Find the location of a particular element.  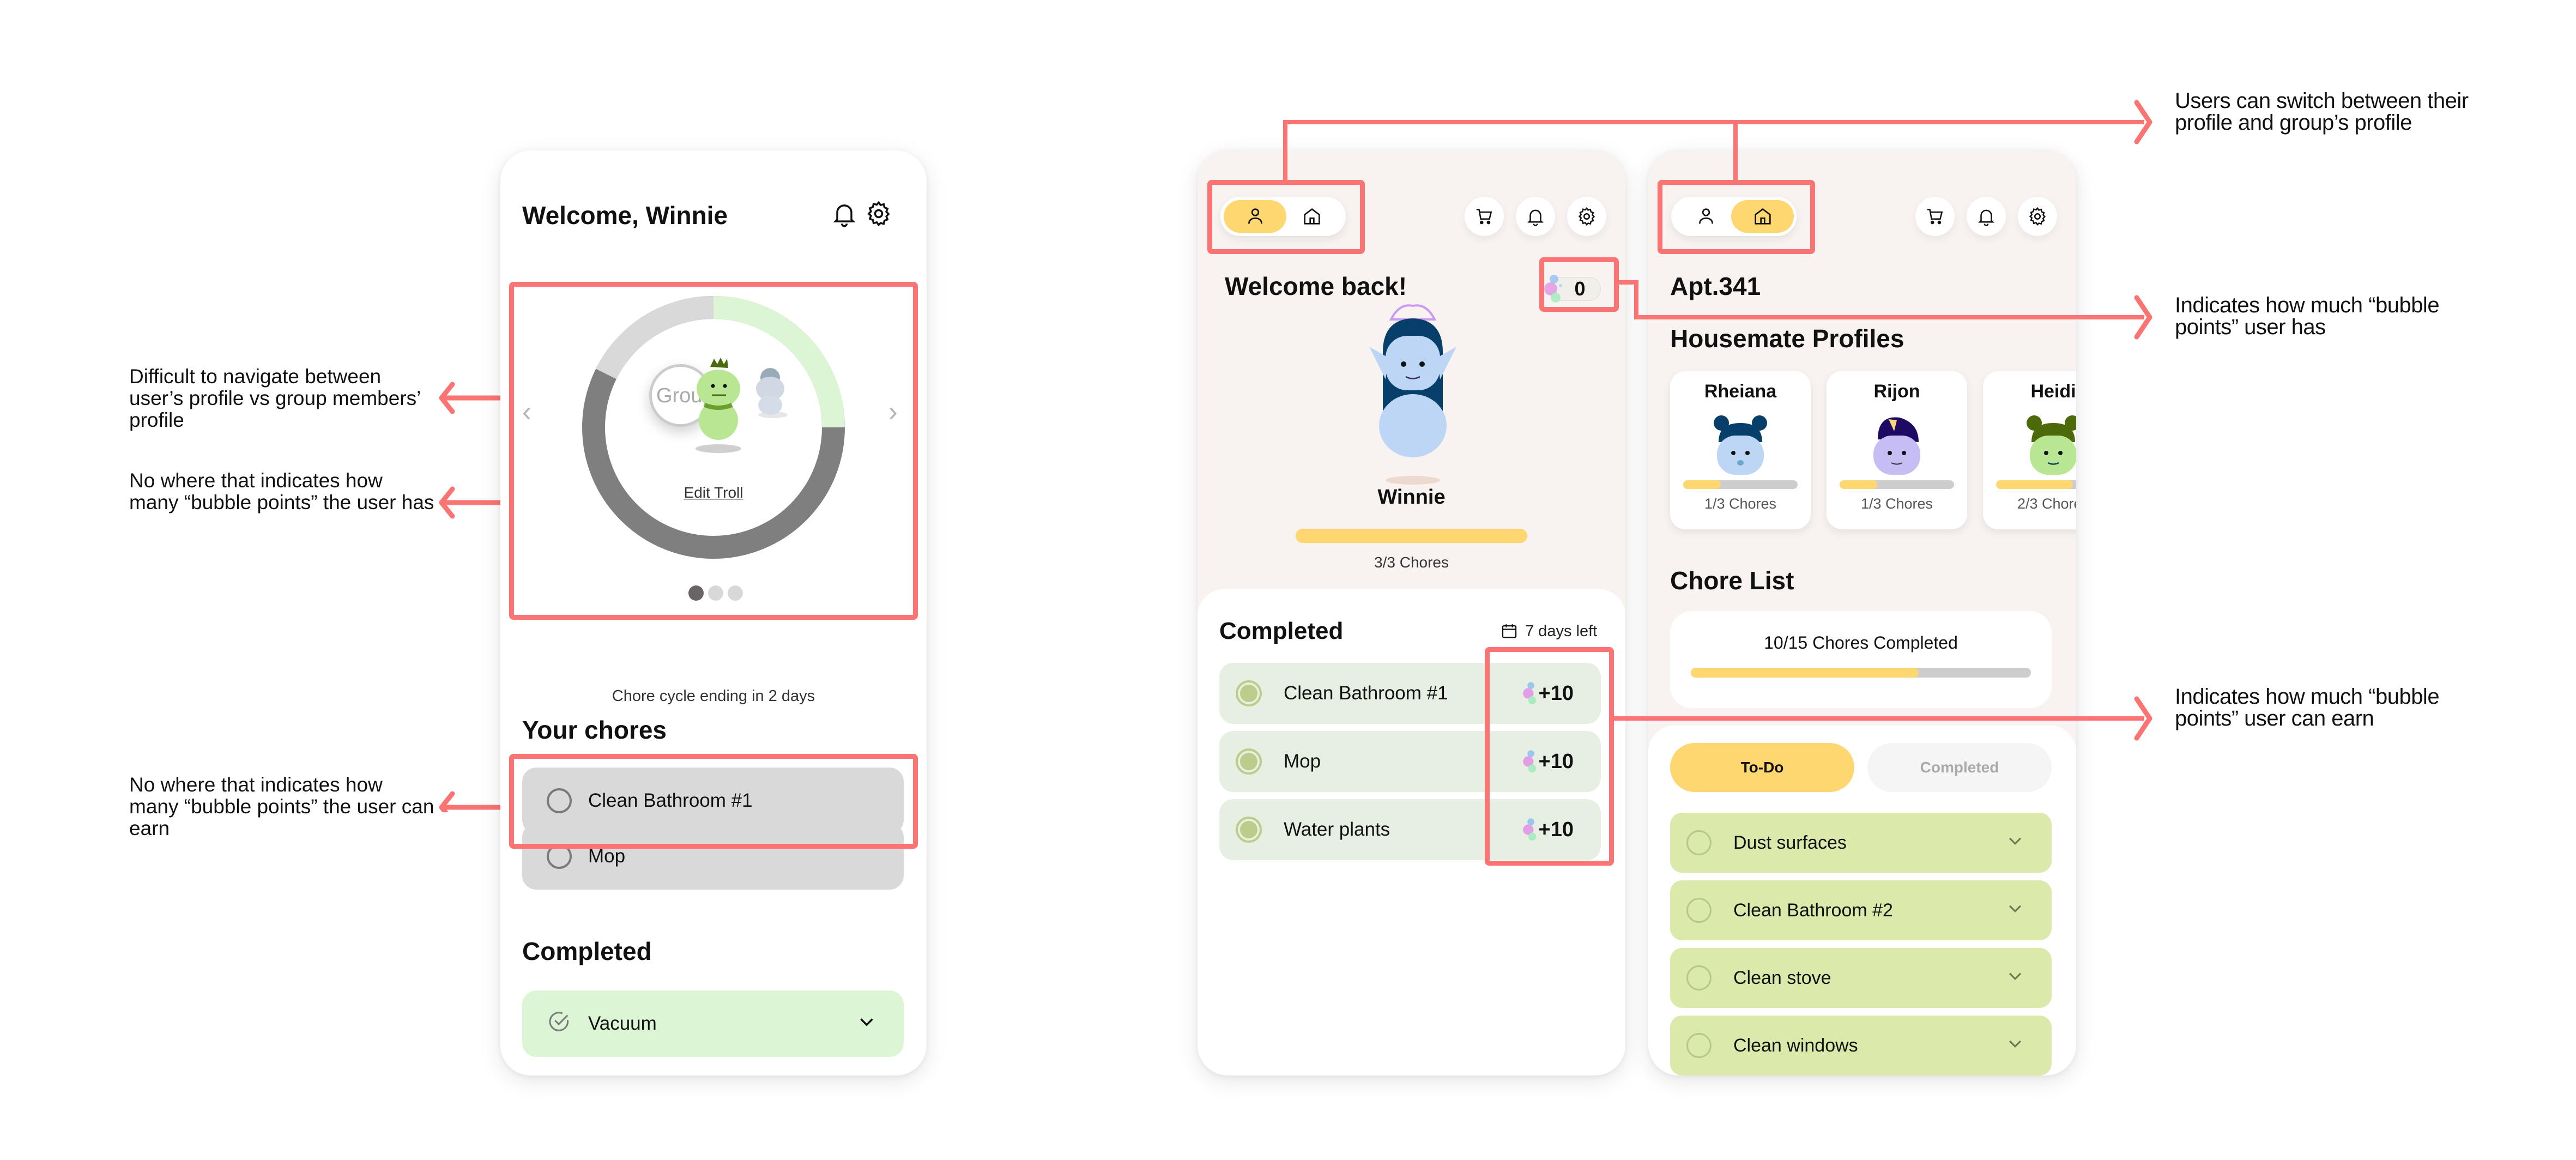

group-title: Apt.341 is located at coordinates (1715, 286).